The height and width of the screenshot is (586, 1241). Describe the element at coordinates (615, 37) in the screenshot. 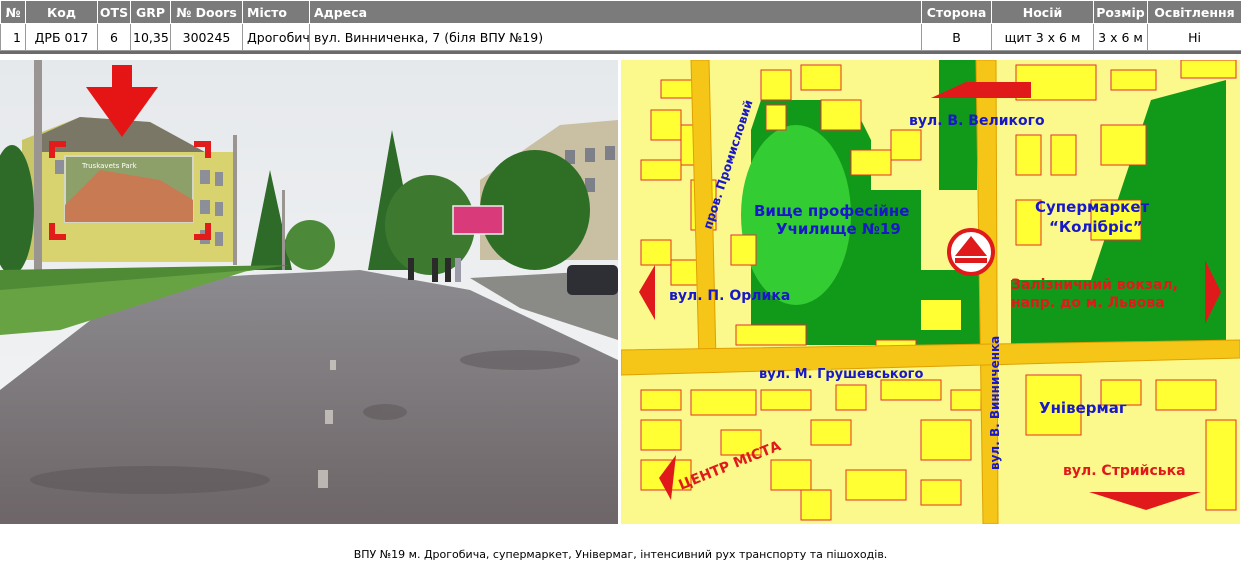

I see `cell-address: вул. Винниченка, 7 (біля ВПУ №19)` at that location.